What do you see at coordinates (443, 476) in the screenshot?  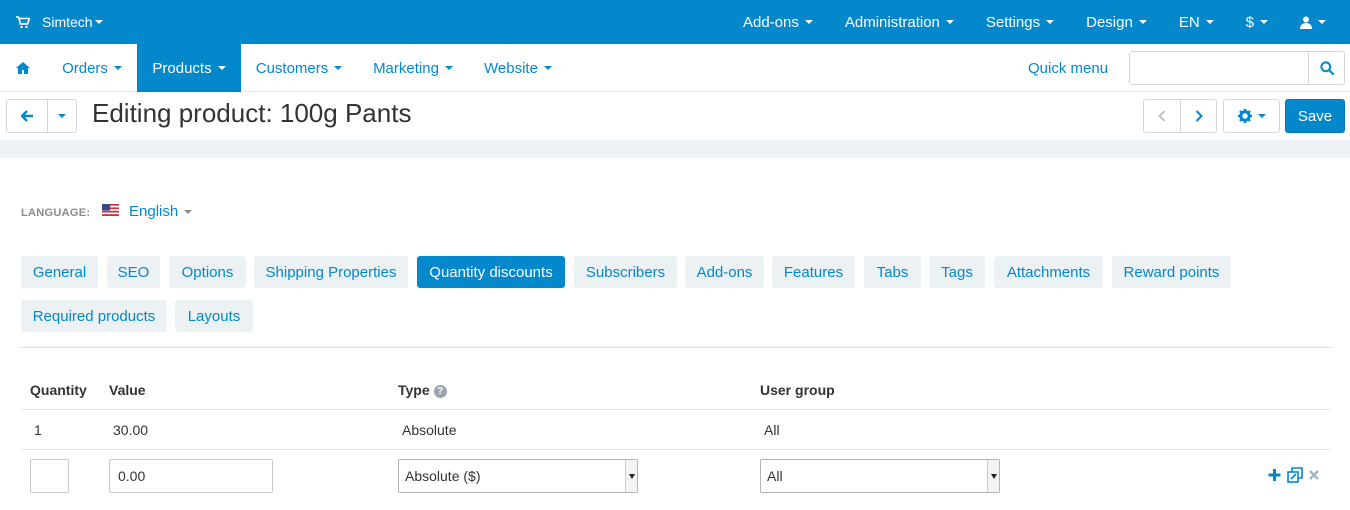 I see `new-type-select-value: Absolute ($)` at bounding box center [443, 476].